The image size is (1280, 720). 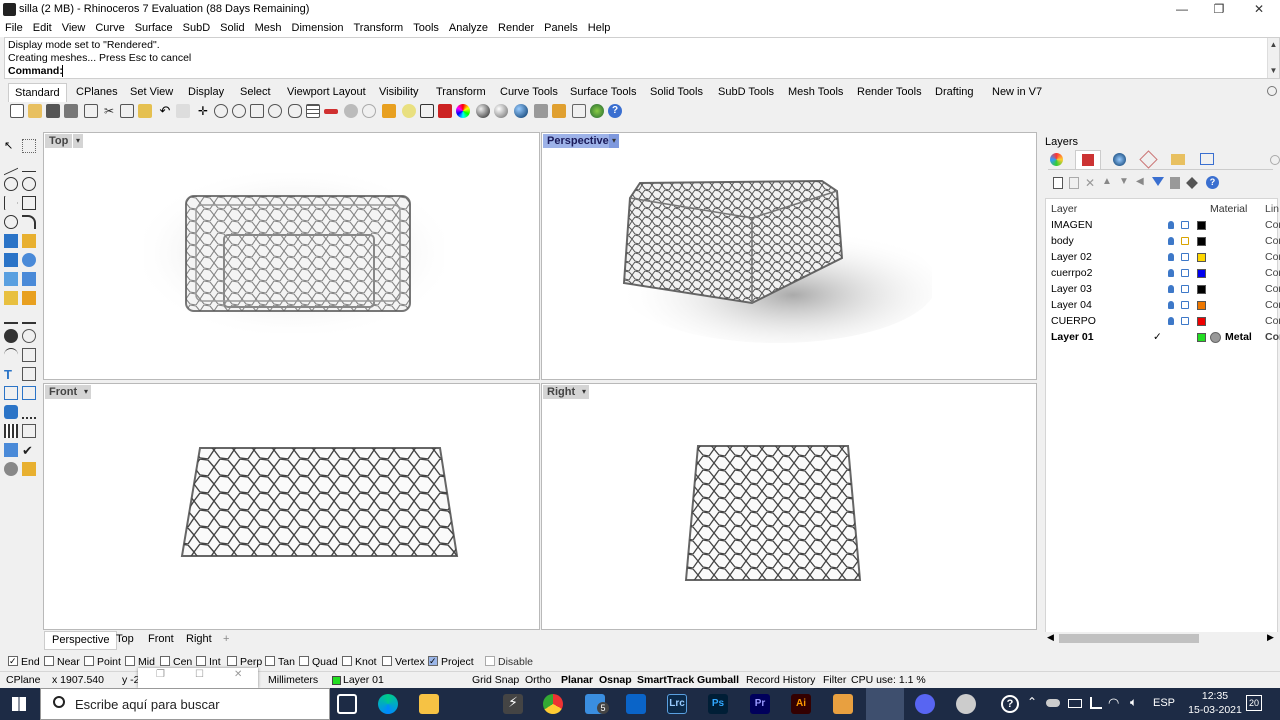 What do you see at coordinates (326, 92) in the screenshot?
I see `tab-viewport-layout: Viewport Layout` at bounding box center [326, 92].